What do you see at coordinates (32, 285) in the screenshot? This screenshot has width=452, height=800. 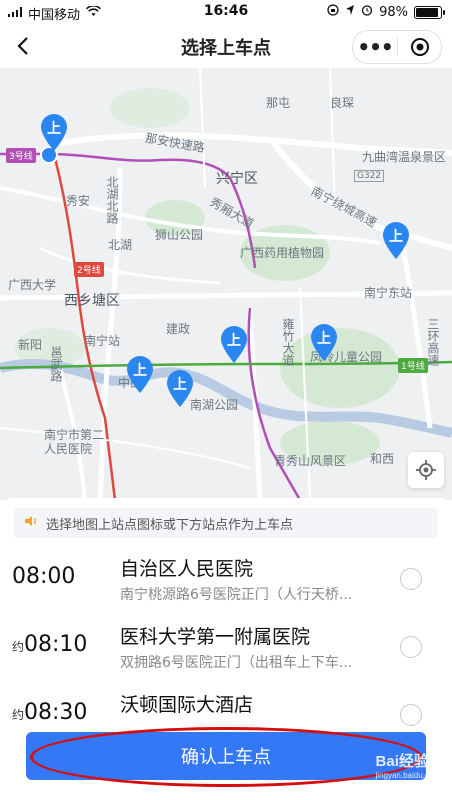 I see `map-label: 广西大学` at bounding box center [32, 285].